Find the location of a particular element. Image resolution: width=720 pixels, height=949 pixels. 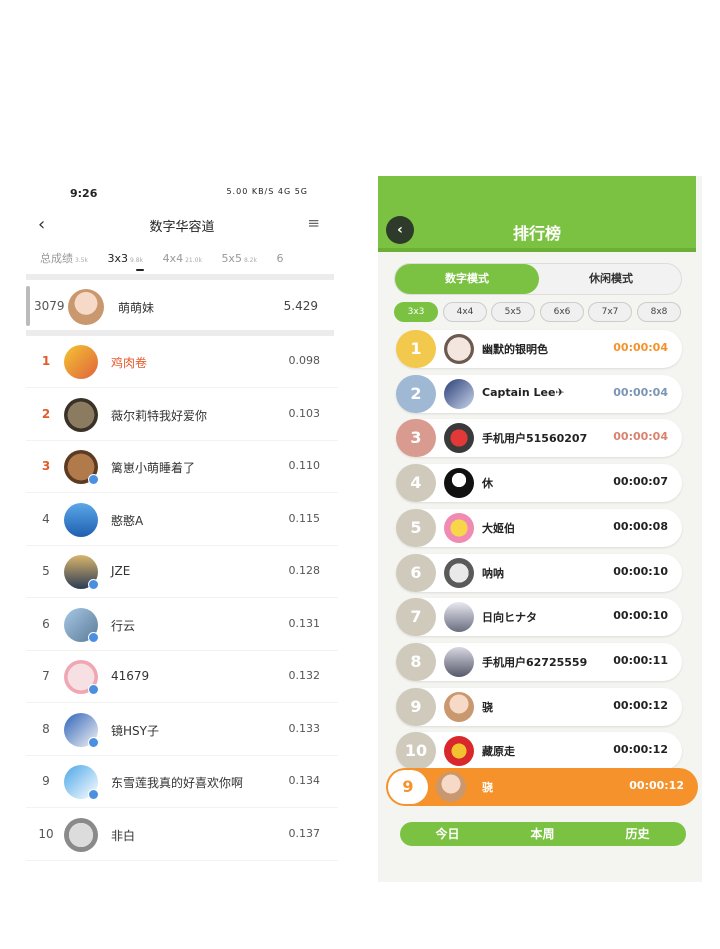

leaderboard-row: 2 薇尔莉特我好爱你 0.103 is located at coordinates (182, 415).